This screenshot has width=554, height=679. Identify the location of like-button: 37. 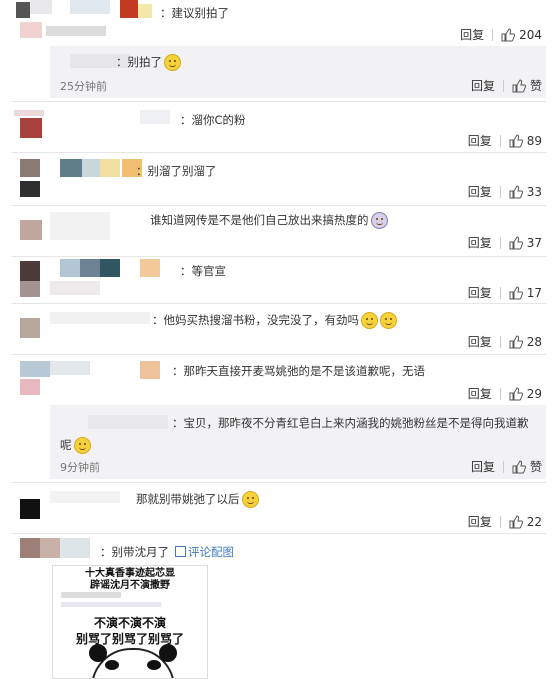
(525, 243).